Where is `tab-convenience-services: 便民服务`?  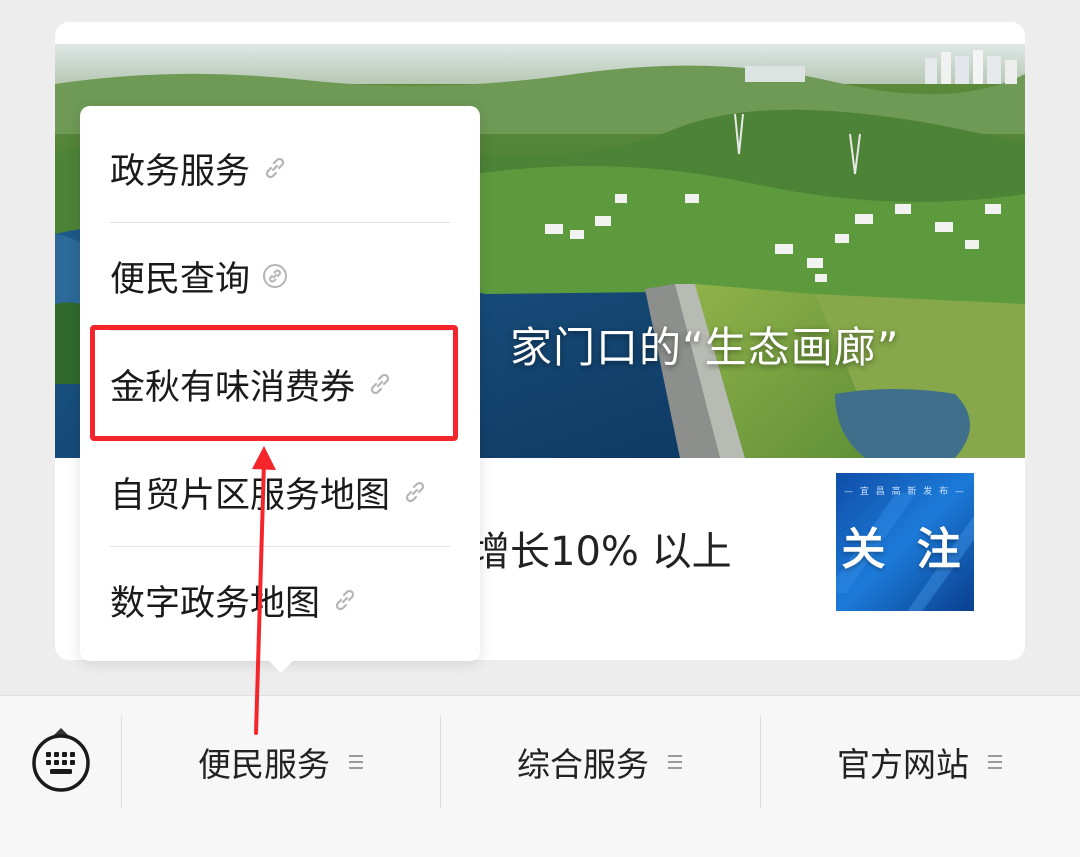 tab-convenience-services: 便民服务 is located at coordinates (281, 762).